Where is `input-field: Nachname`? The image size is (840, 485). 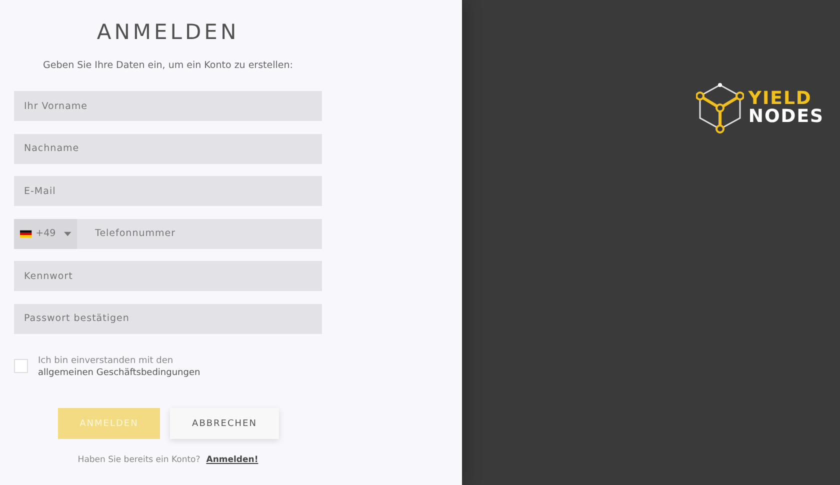
input-field: Nachname is located at coordinates (168, 149).